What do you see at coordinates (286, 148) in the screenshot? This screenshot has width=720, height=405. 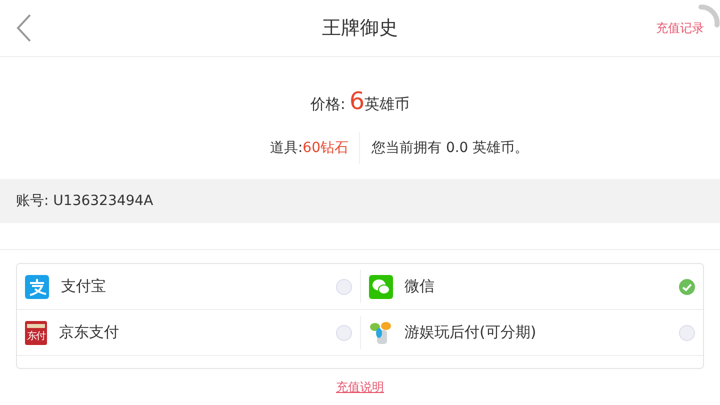 I see `item-label: 道具:` at bounding box center [286, 148].